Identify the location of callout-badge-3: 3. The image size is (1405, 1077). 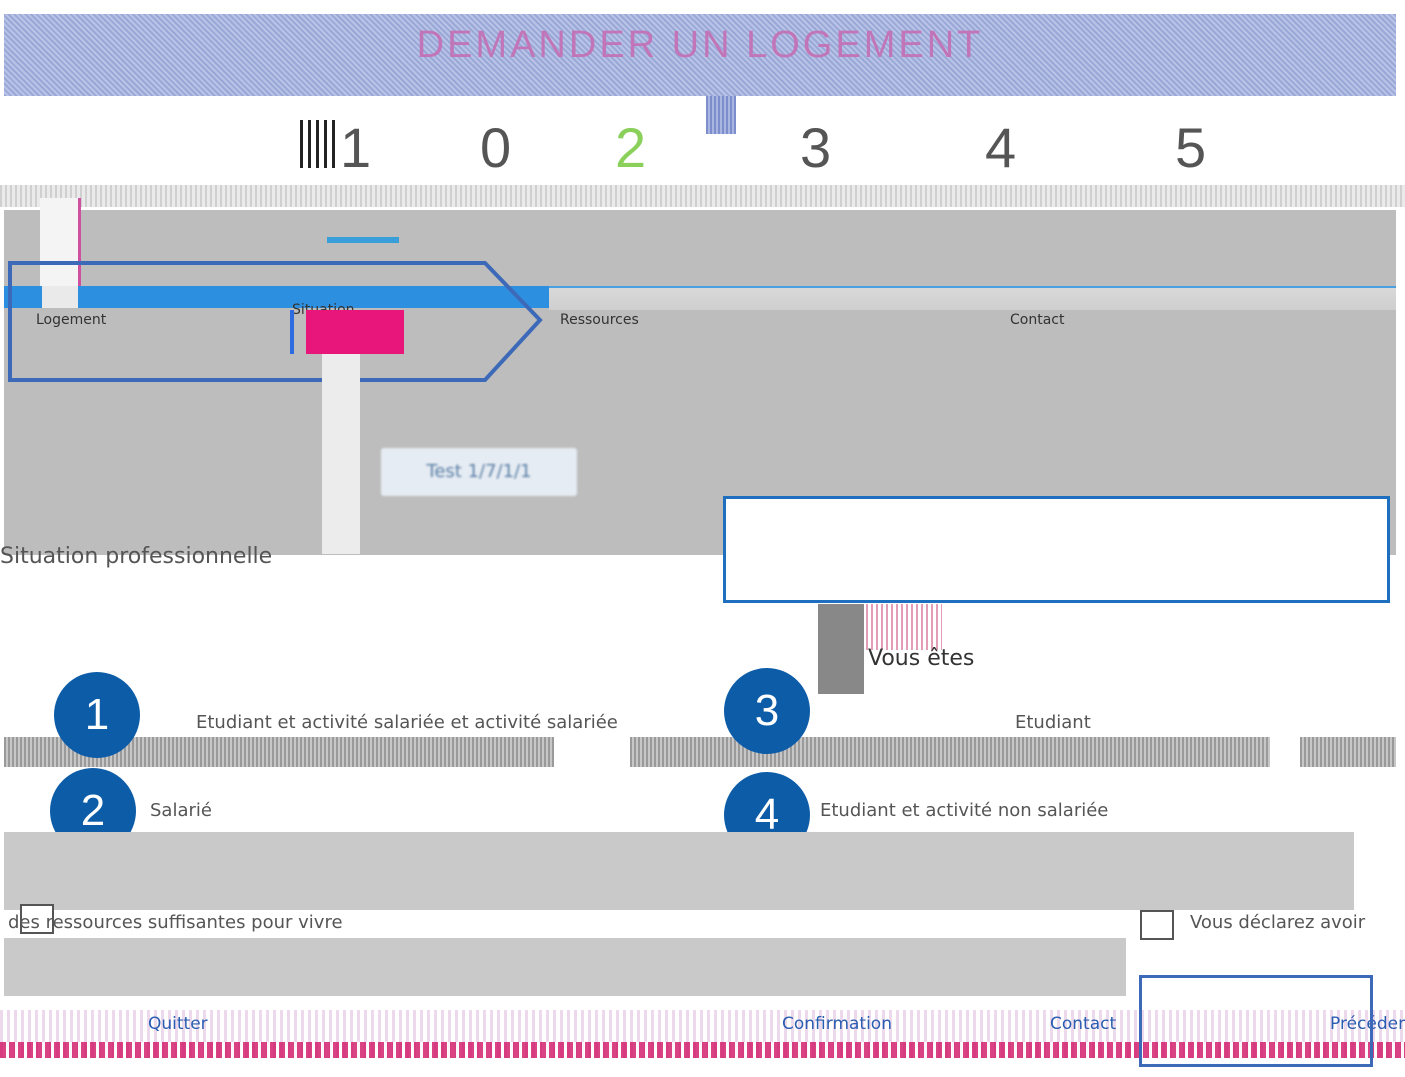
(767, 711).